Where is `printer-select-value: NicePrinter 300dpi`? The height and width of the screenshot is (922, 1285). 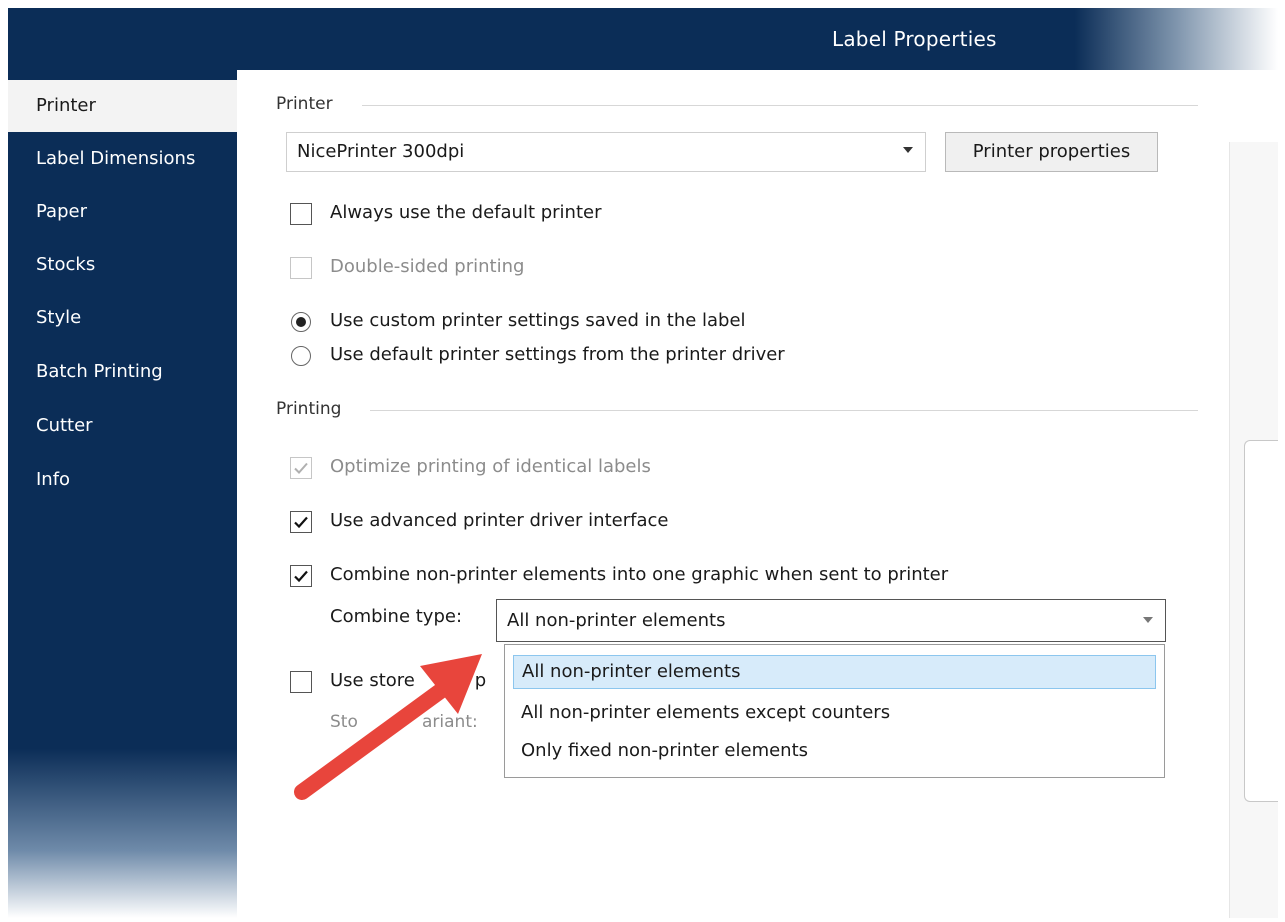 printer-select-value: NicePrinter 300dpi is located at coordinates (381, 151).